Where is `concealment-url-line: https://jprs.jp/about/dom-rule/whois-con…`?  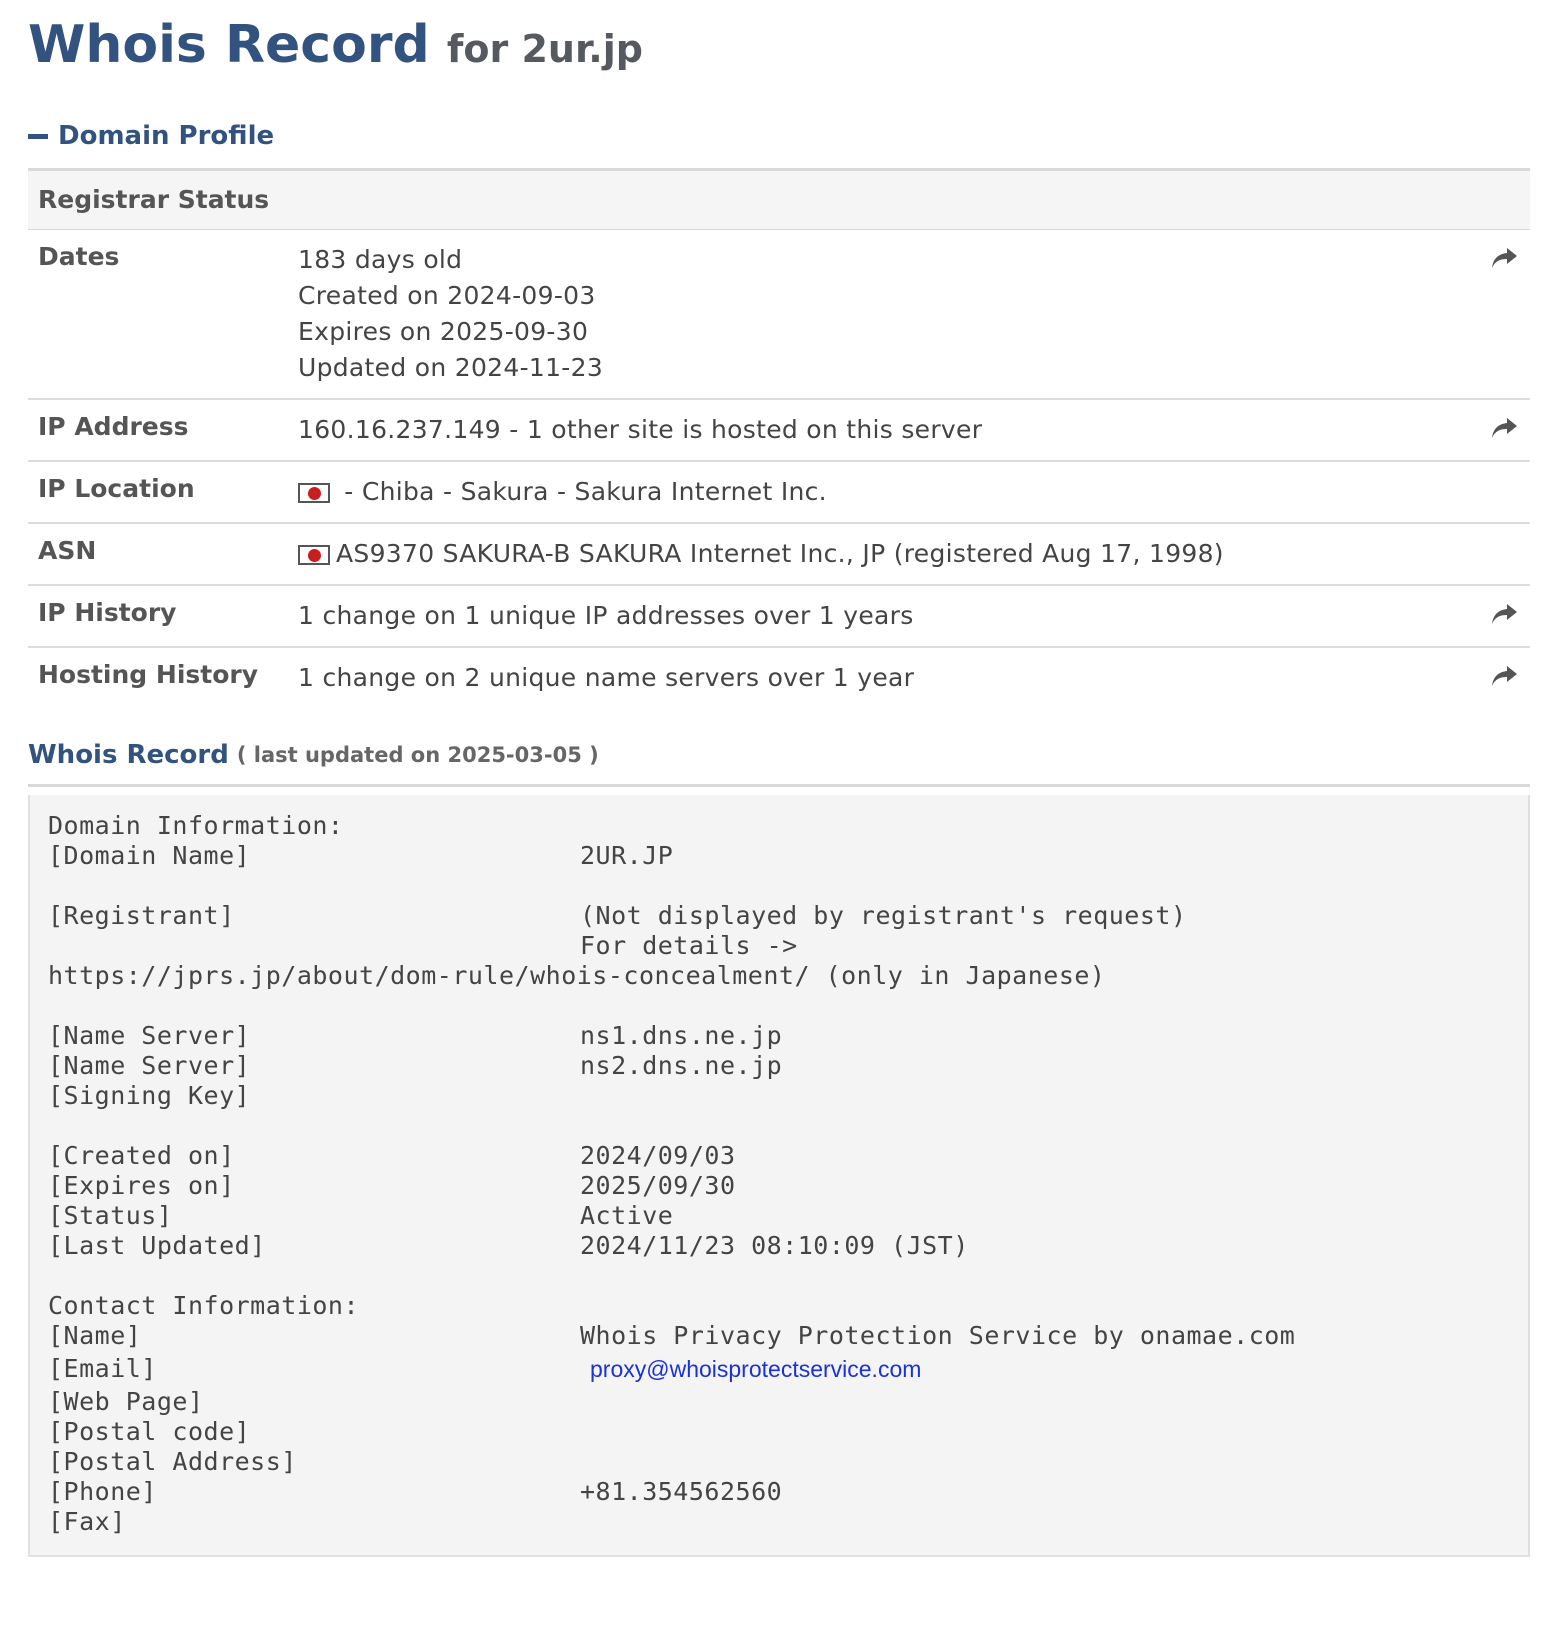 concealment-url-line: https://jprs.jp/about/dom-rule/whois-con… is located at coordinates (577, 975).